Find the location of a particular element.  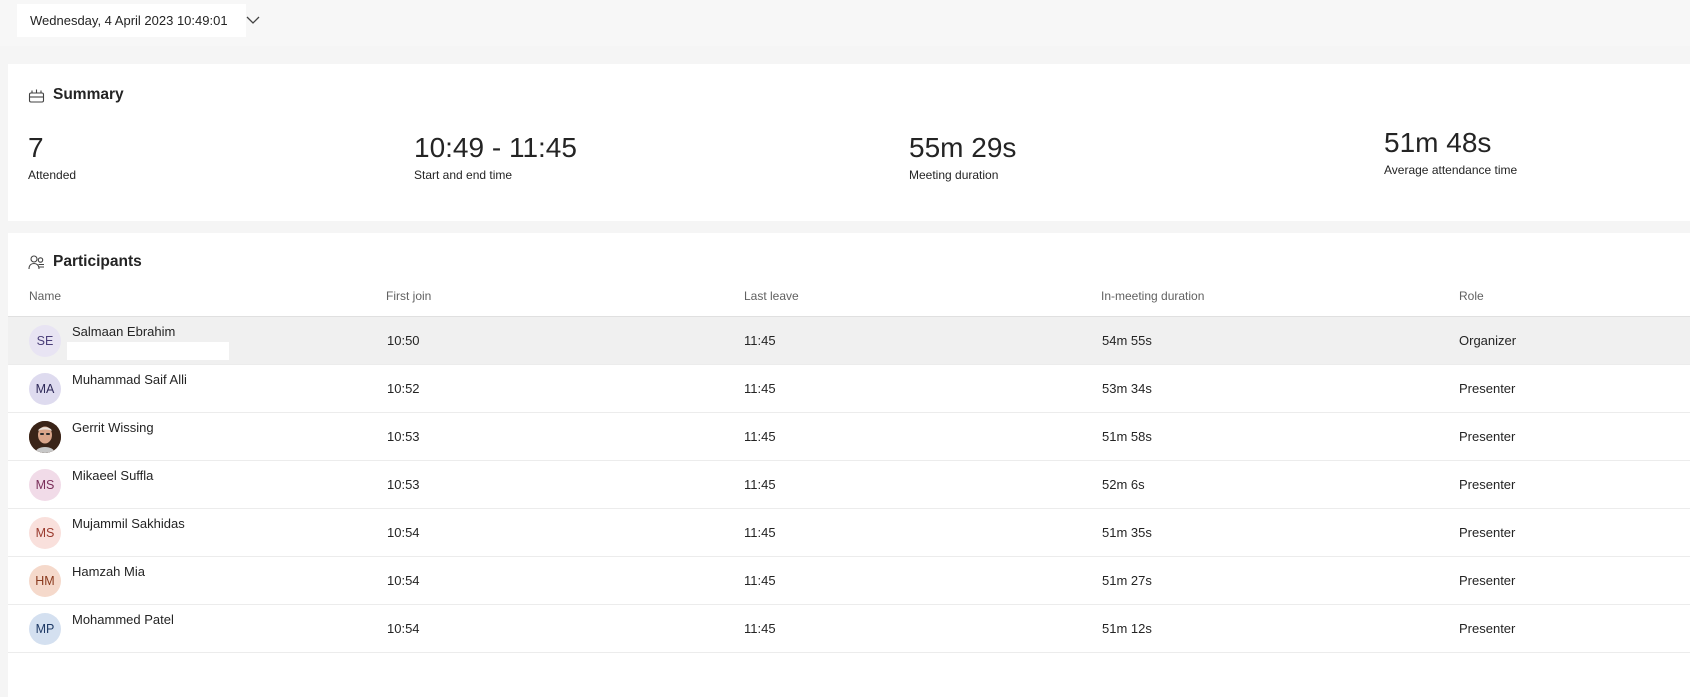

avatar-initials: SE is located at coordinates (45, 341).